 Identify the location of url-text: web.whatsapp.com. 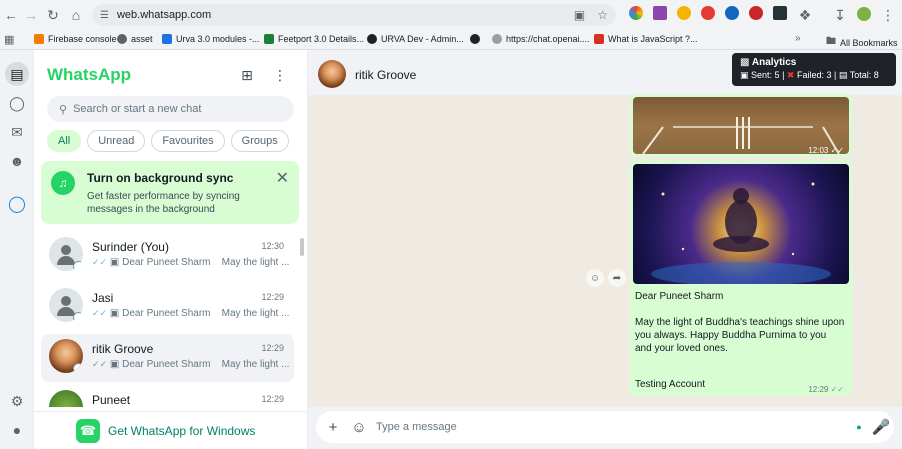
(164, 15).